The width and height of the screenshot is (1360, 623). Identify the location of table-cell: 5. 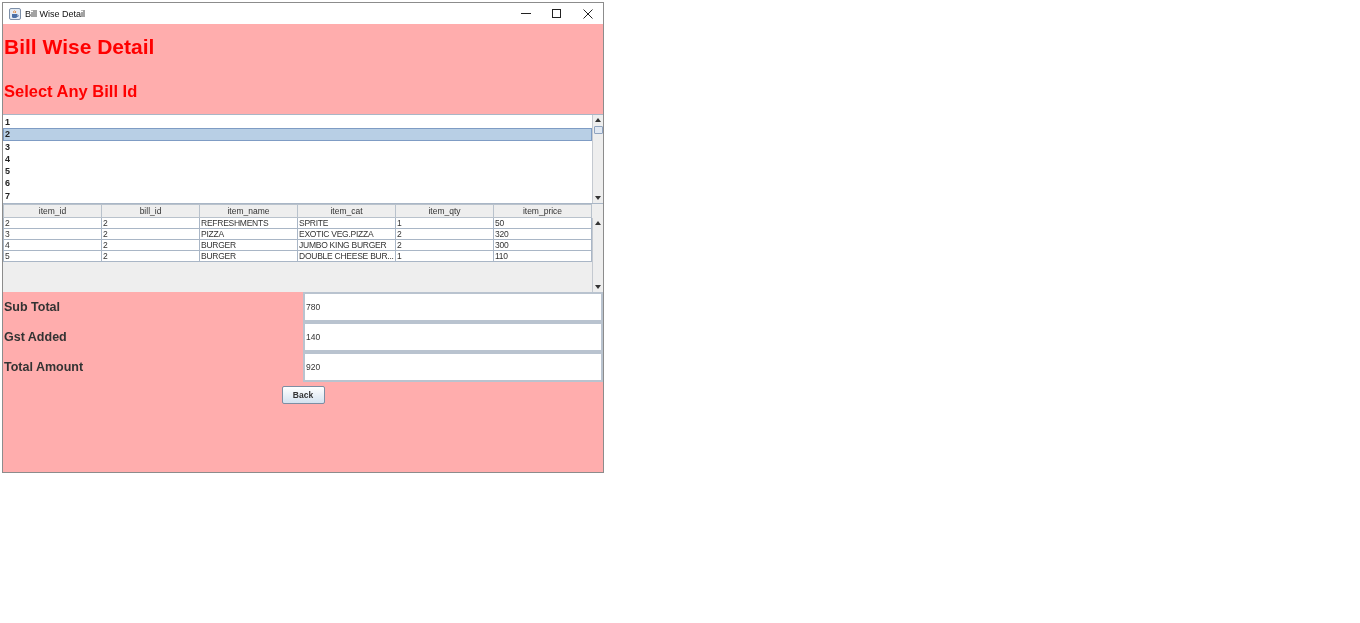
(52, 256).